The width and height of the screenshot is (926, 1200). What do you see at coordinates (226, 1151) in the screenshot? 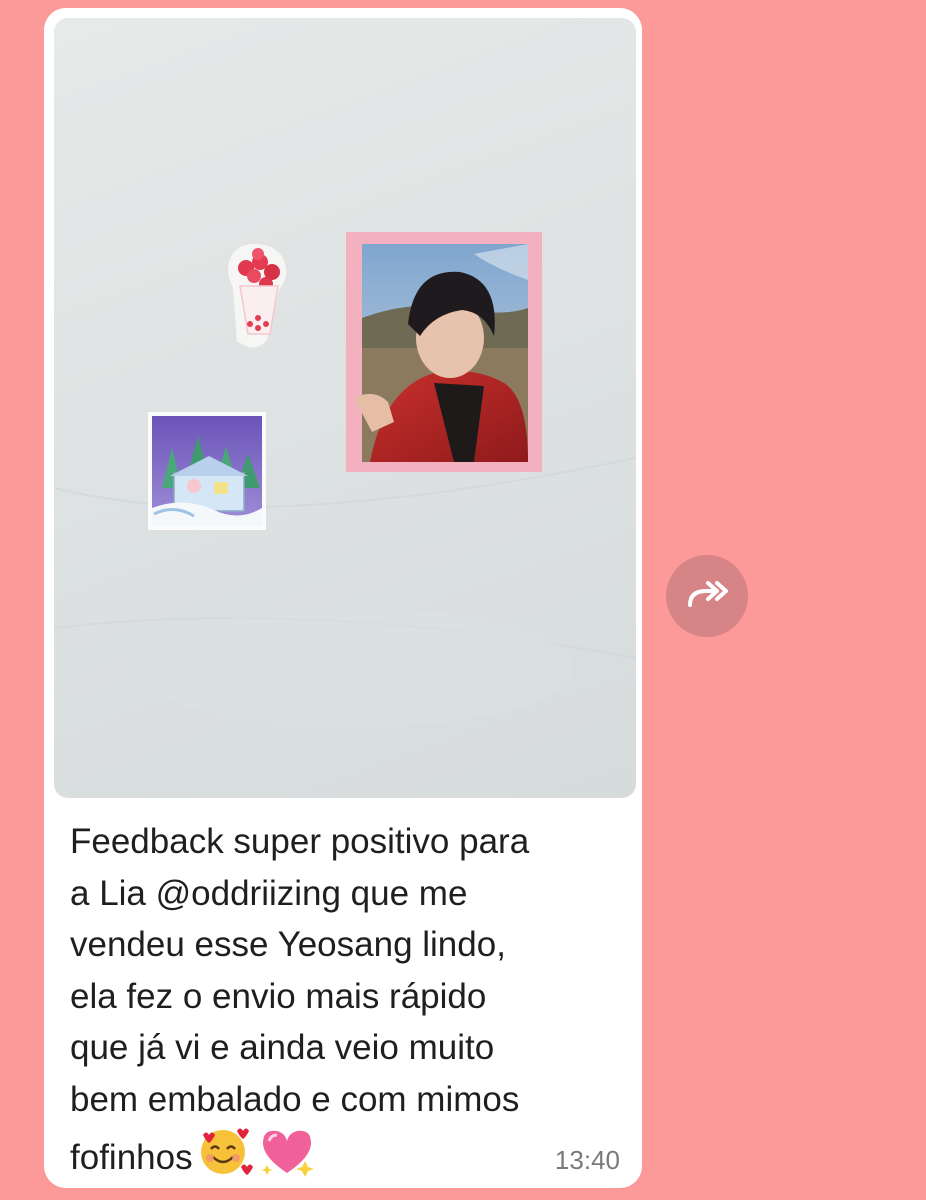
I see `smiling-face-with-hearts-icon` at bounding box center [226, 1151].